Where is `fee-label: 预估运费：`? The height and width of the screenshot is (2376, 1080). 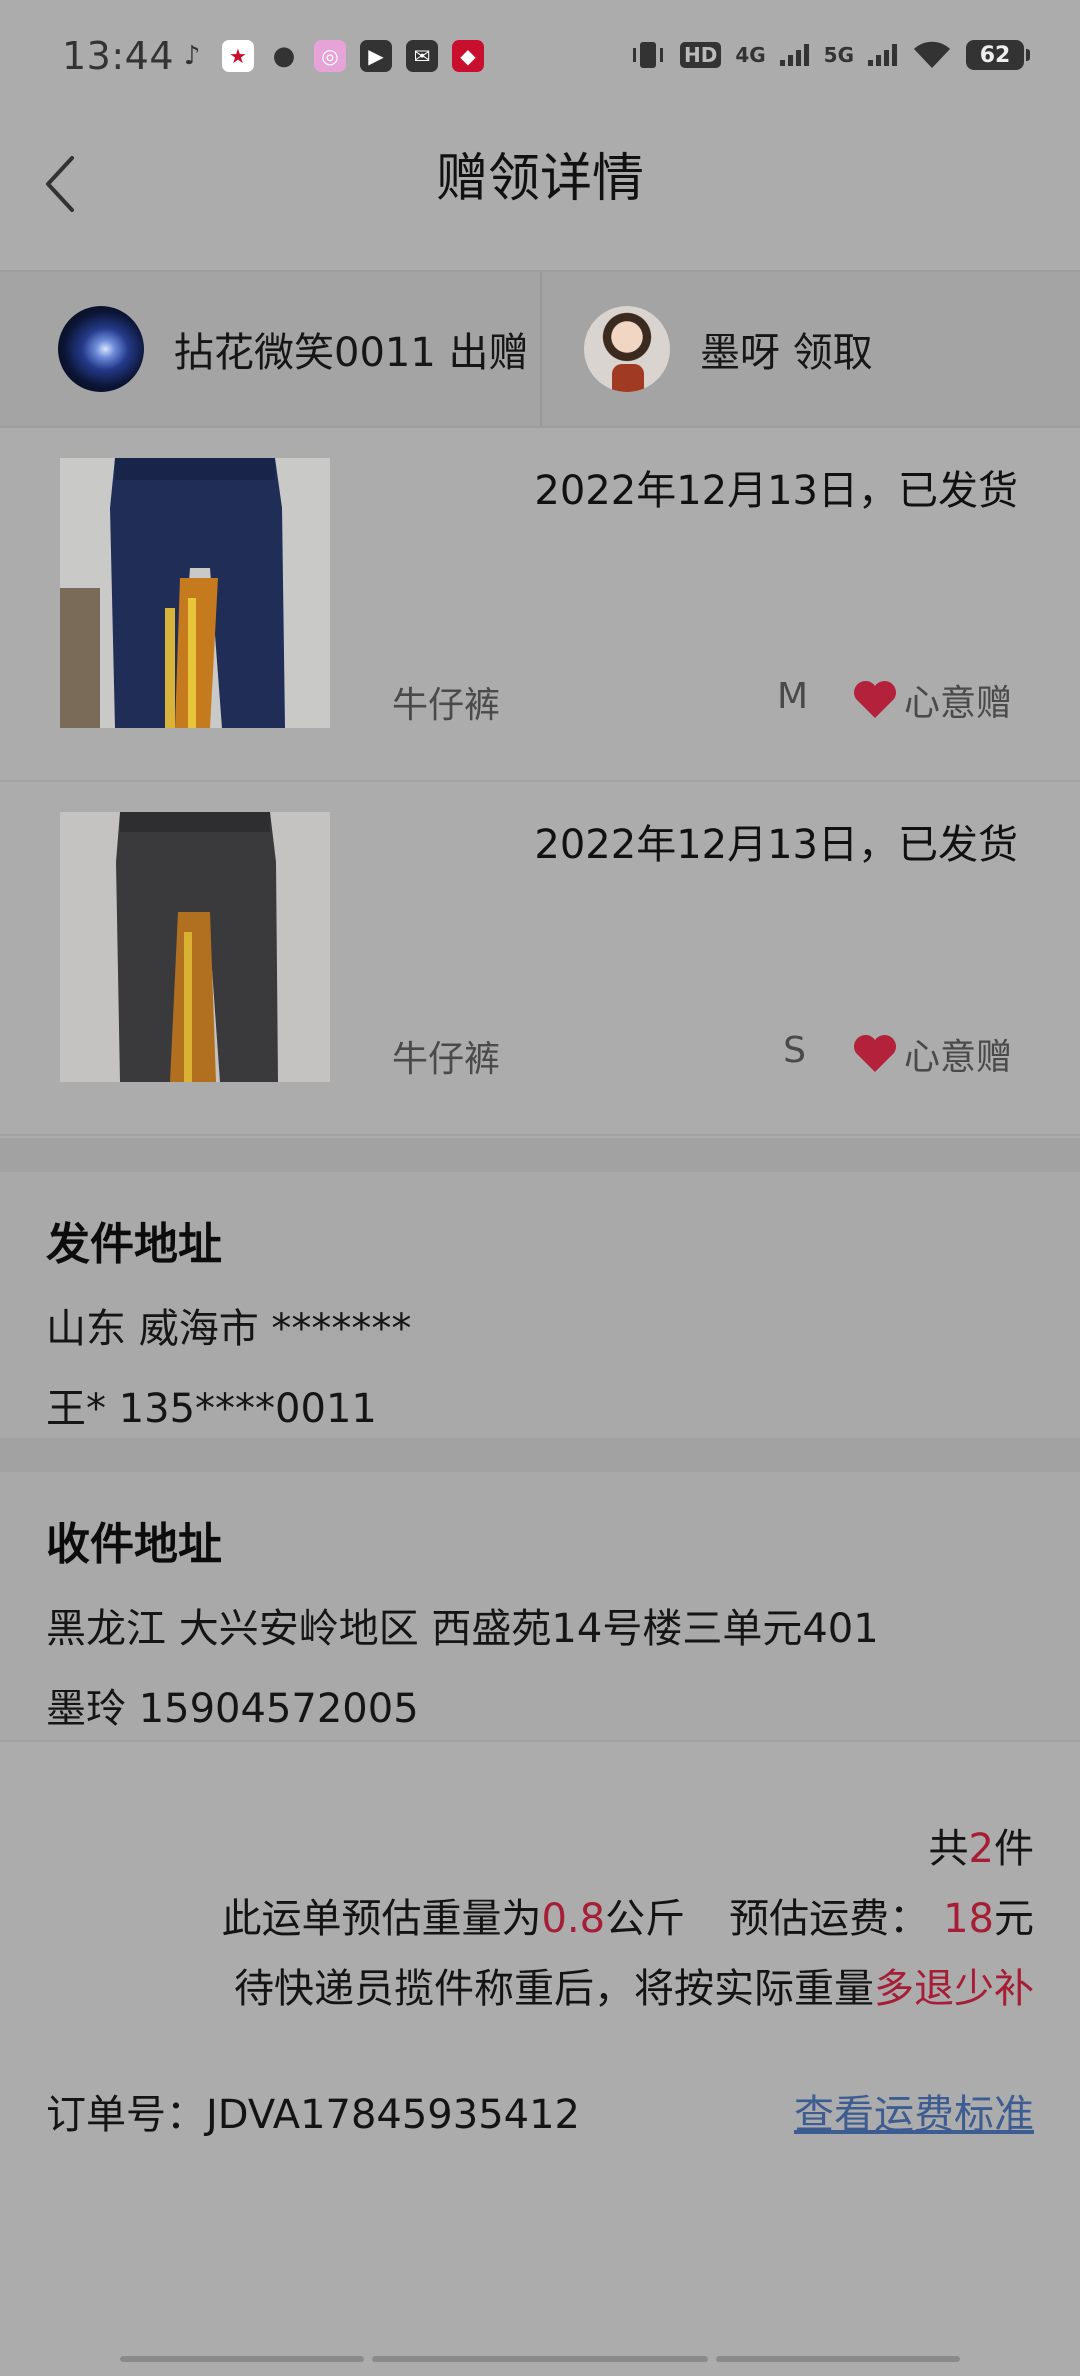 fee-label: 预估运费： is located at coordinates (829, 1919).